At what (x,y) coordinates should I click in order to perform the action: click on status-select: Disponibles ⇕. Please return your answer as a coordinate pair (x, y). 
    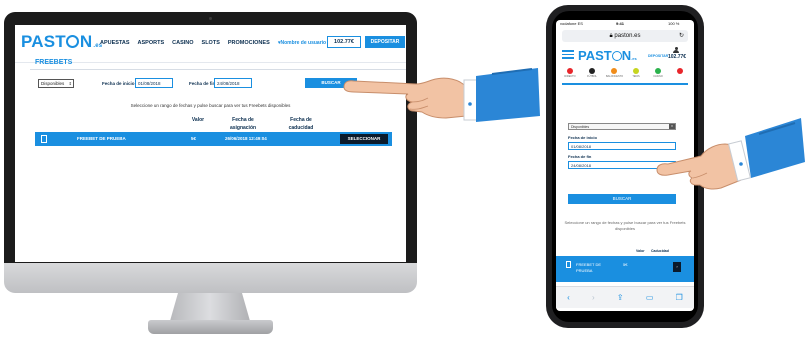
    Looking at the image, I should click on (56, 83).